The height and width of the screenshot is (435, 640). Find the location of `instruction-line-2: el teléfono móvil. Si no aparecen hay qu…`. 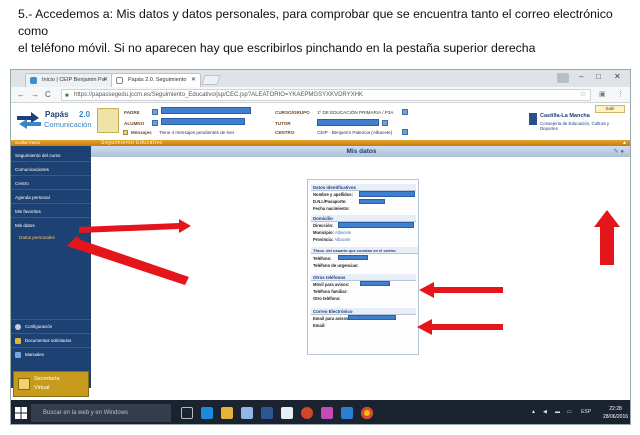

instruction-line-2: el teléfono móvil. Si no aparecen hay qu… is located at coordinates (277, 48).